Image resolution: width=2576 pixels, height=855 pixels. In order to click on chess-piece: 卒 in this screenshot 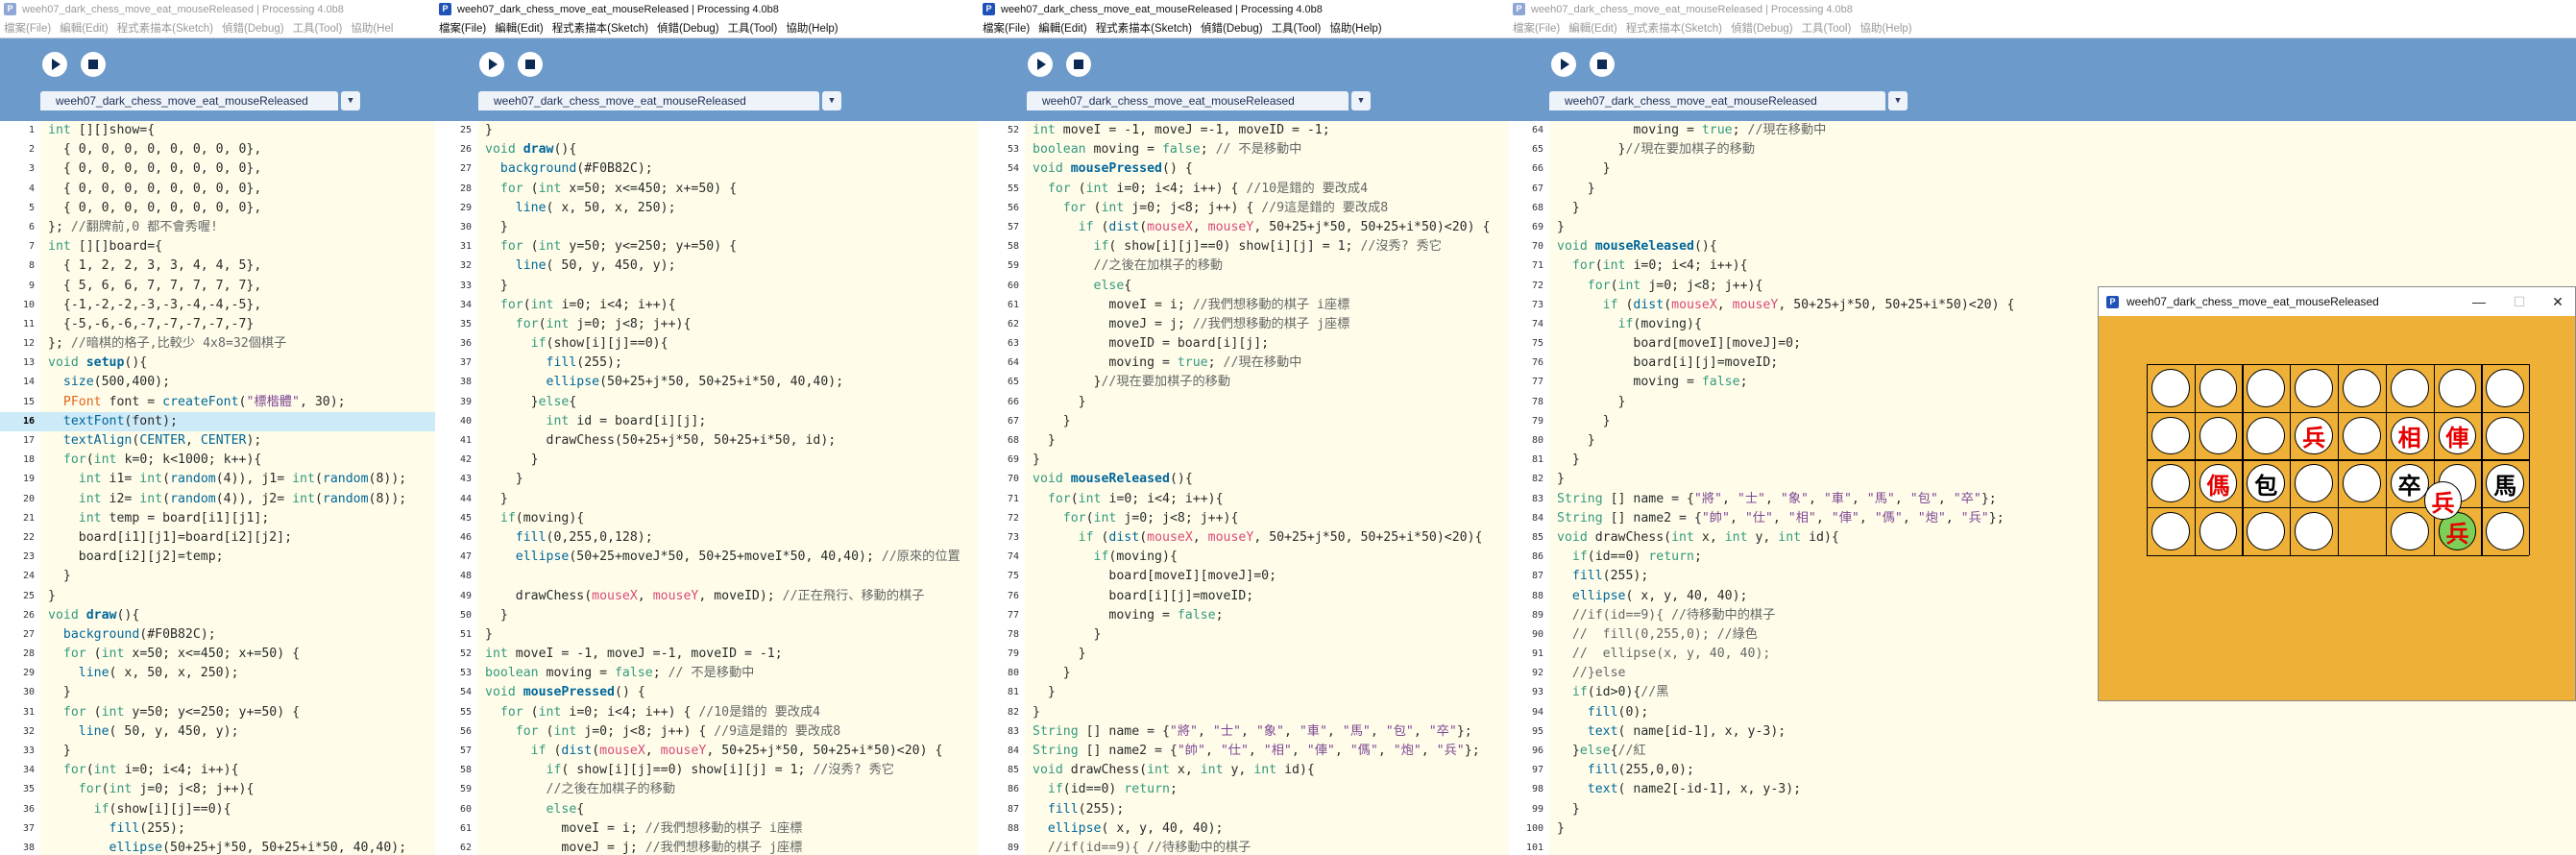, I will do `click(2409, 483)`.